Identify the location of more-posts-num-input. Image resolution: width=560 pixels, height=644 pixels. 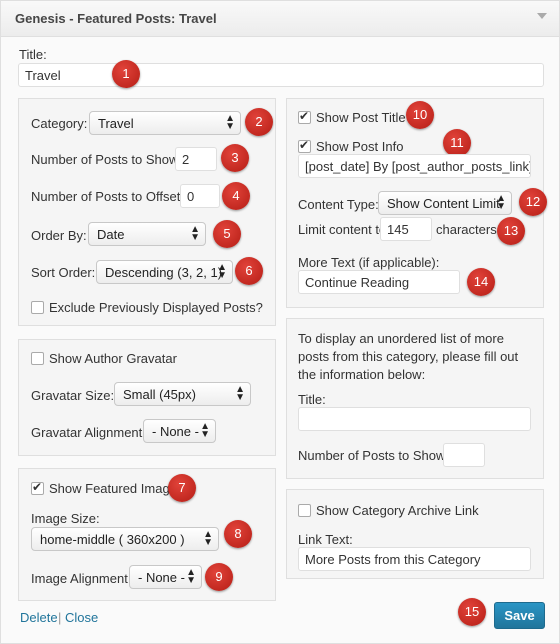
(464, 455).